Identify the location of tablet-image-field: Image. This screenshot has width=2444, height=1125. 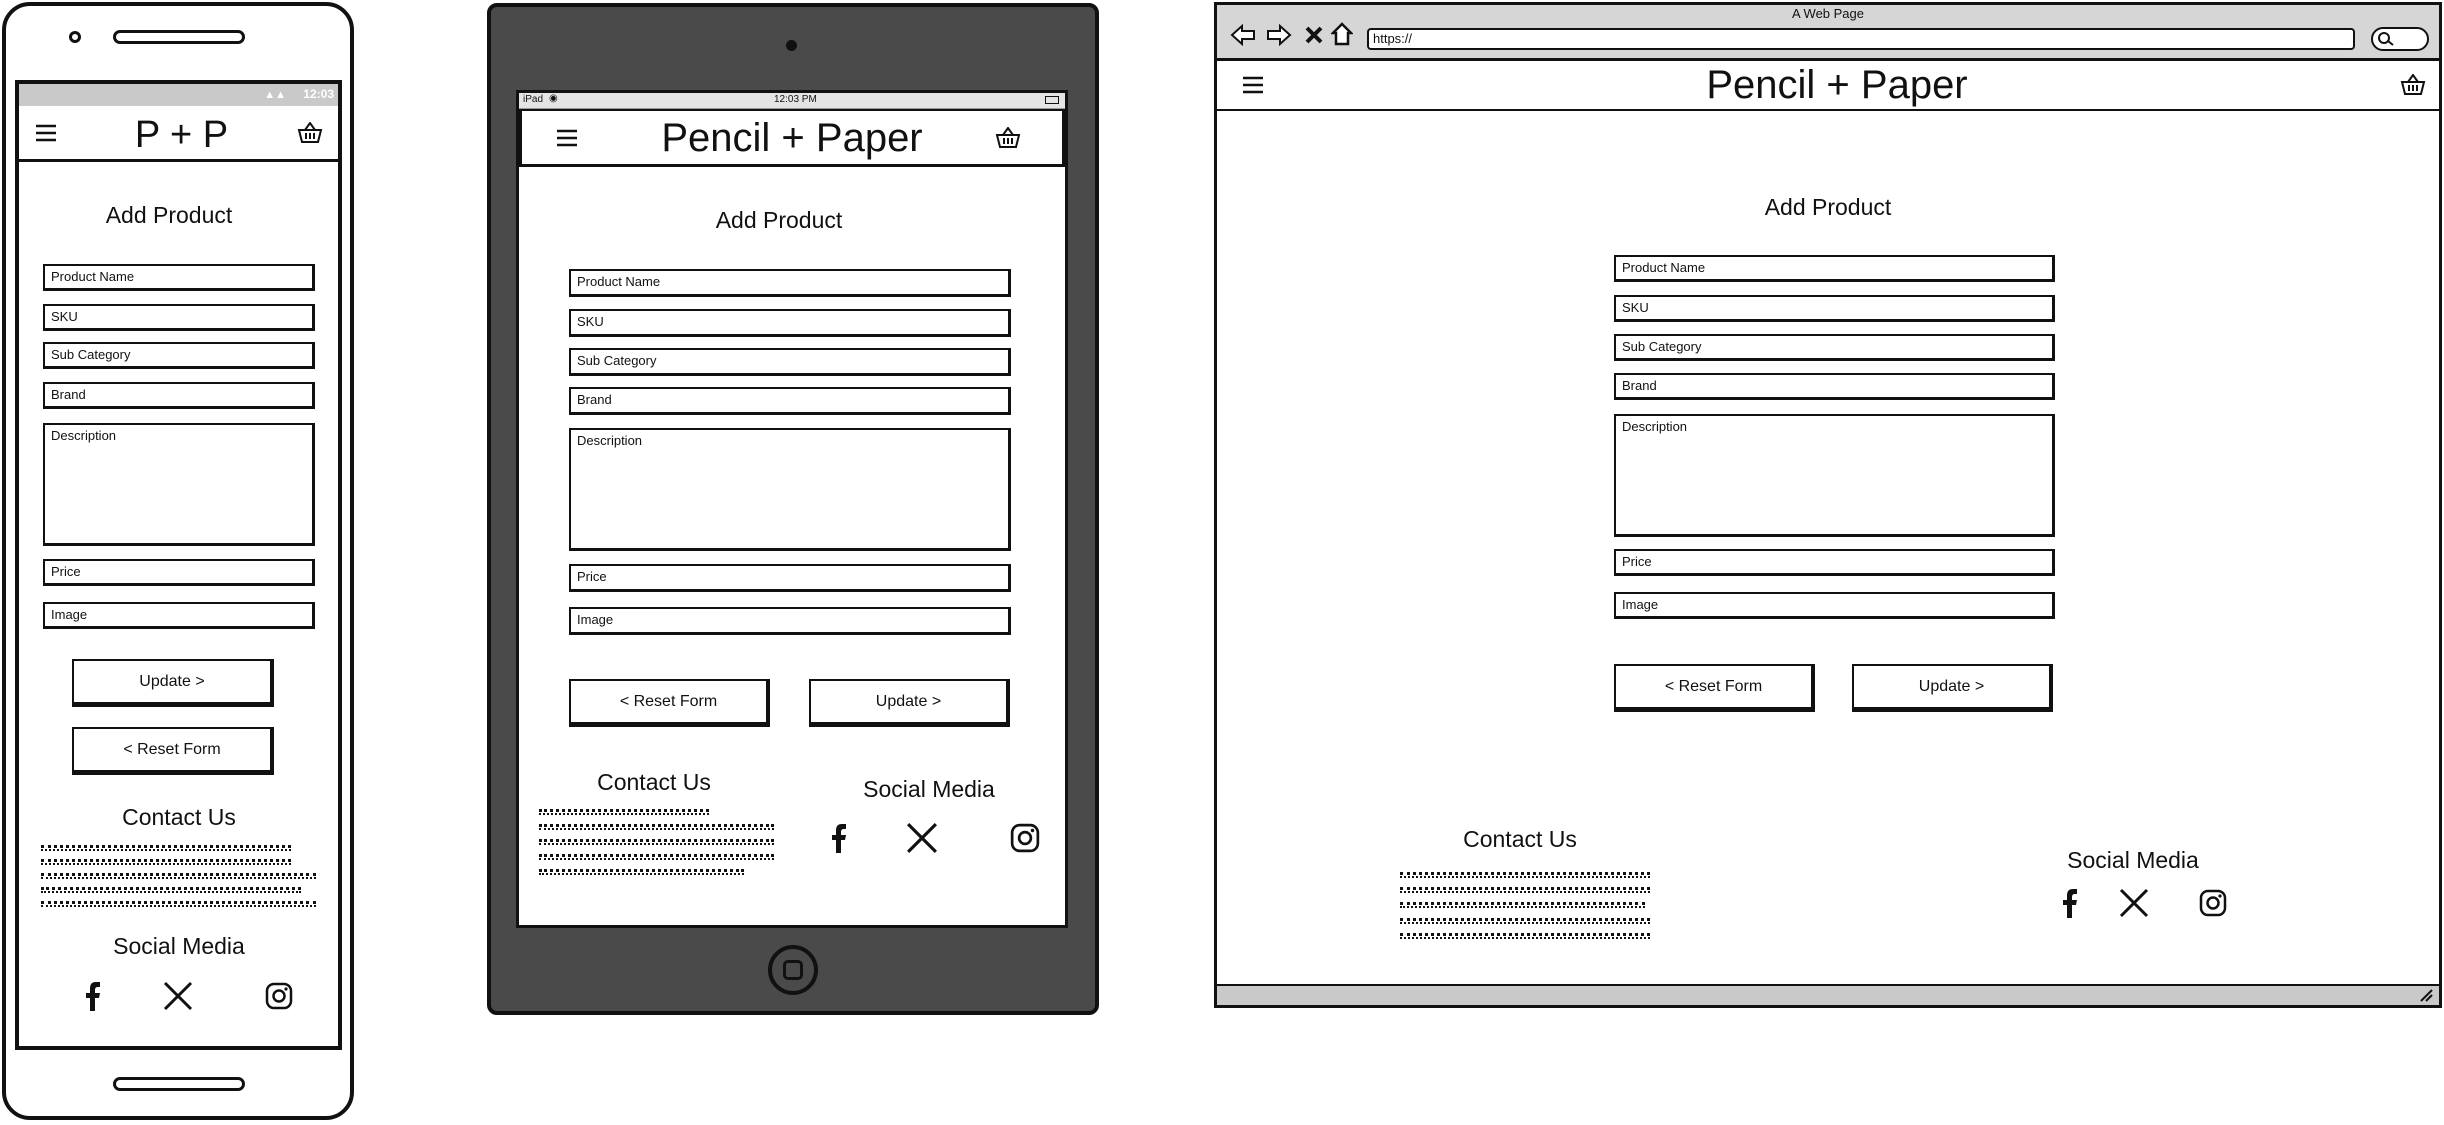
(790, 621).